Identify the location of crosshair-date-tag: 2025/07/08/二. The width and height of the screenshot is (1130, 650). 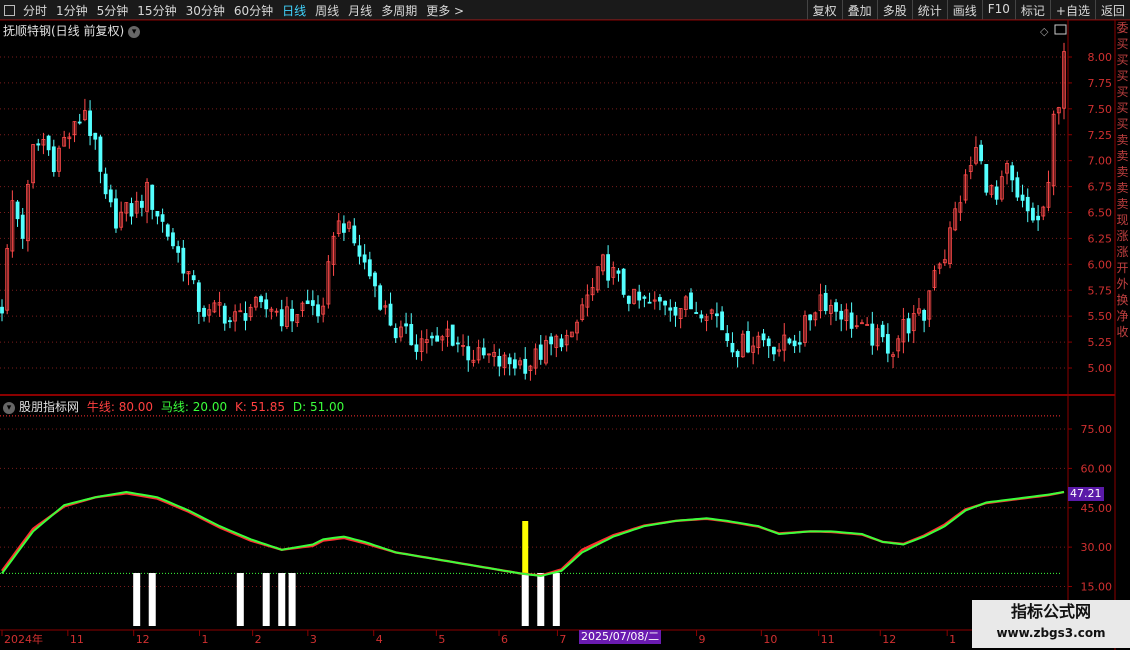
(620, 637).